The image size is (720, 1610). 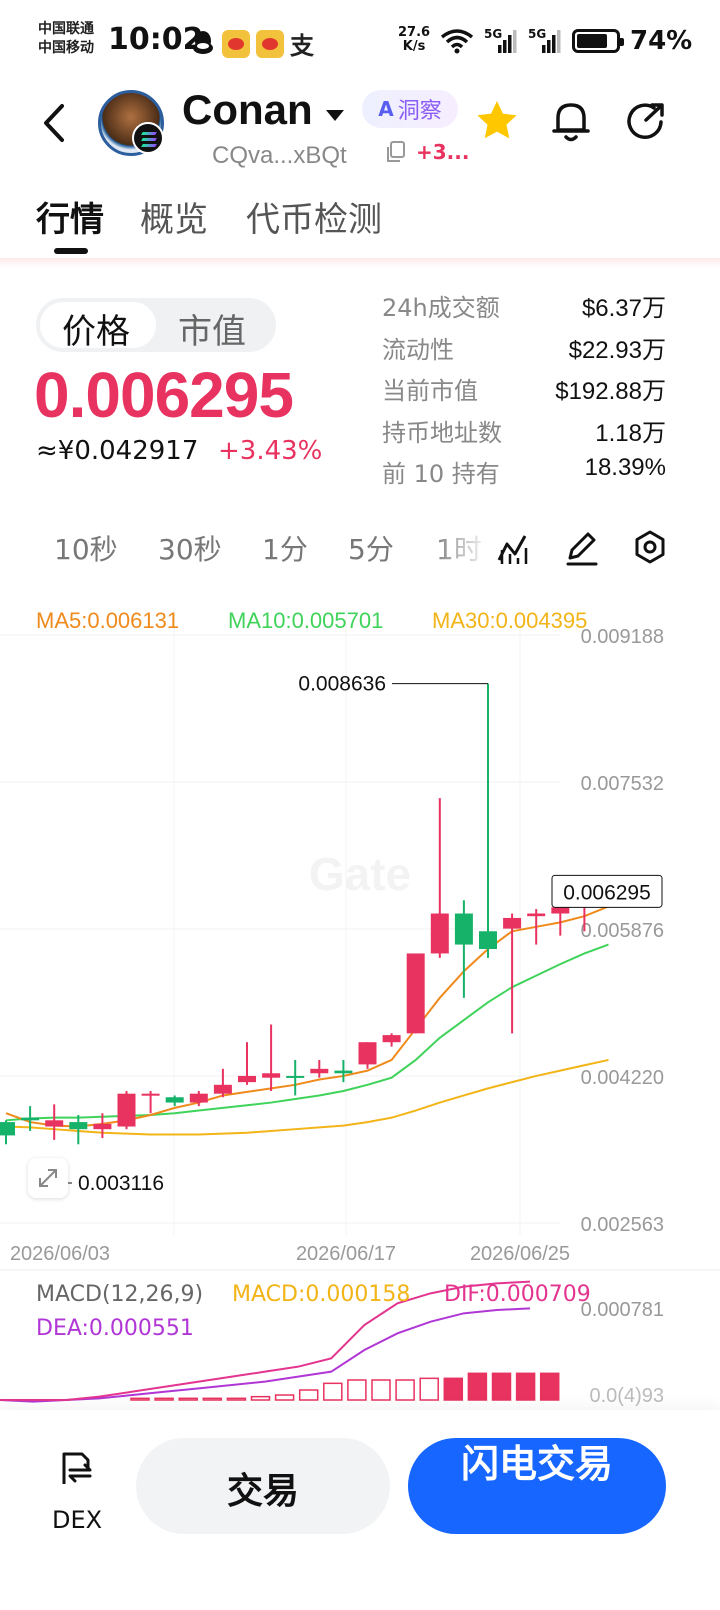 What do you see at coordinates (524, 305) in the screenshot?
I see `stat-row: 24h成交额 $6.37万` at bounding box center [524, 305].